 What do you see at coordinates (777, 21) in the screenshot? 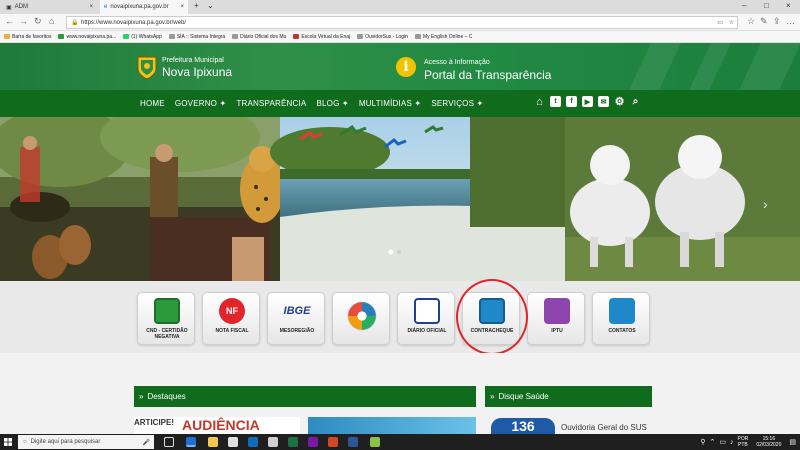
I see `share-icon: ⇪` at bounding box center [777, 21].